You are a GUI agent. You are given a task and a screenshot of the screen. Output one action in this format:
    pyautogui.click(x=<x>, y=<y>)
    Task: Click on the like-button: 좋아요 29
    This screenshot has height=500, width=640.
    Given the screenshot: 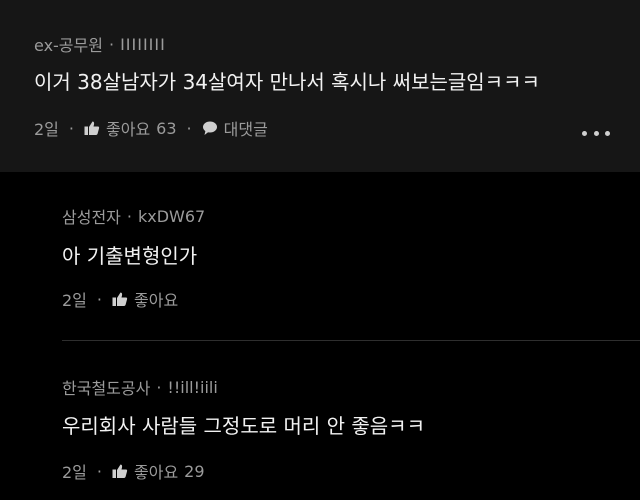 What is the action you would take?
    pyautogui.click(x=158, y=471)
    